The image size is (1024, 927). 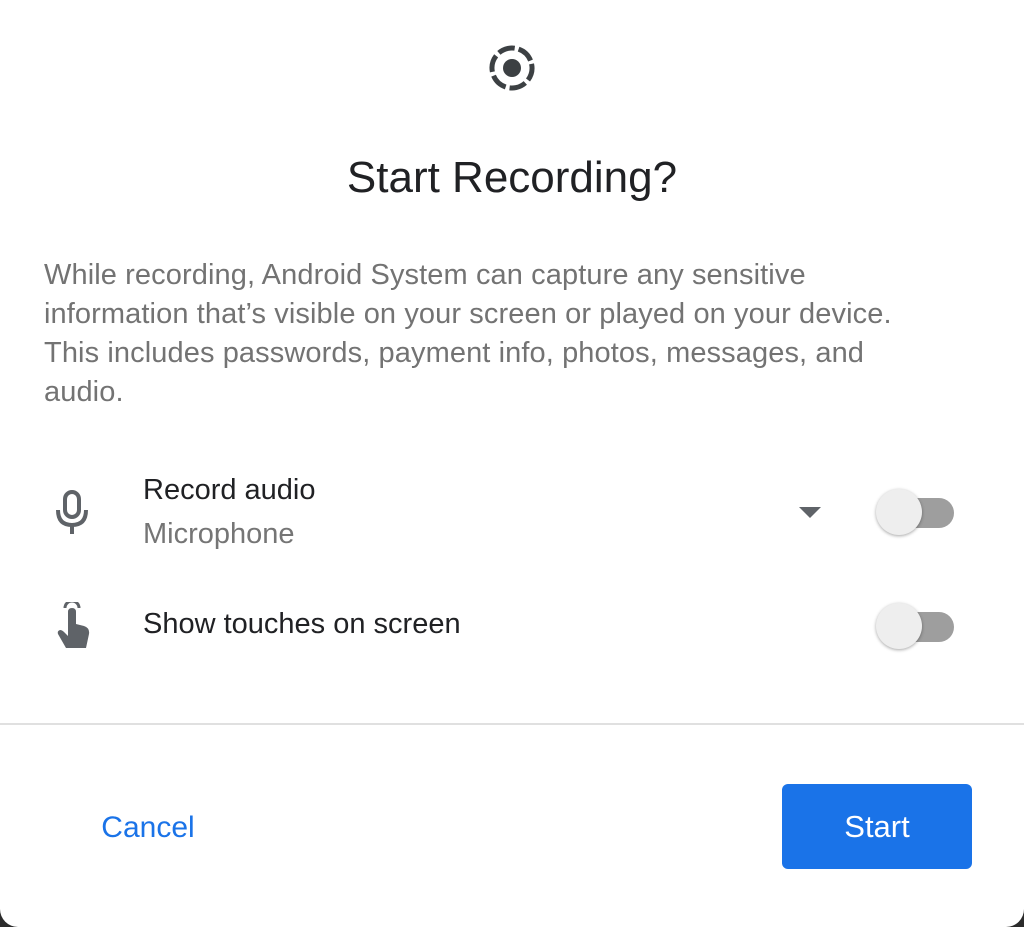 What do you see at coordinates (512, 177) in the screenshot?
I see `dialog-title: Start Recording?` at bounding box center [512, 177].